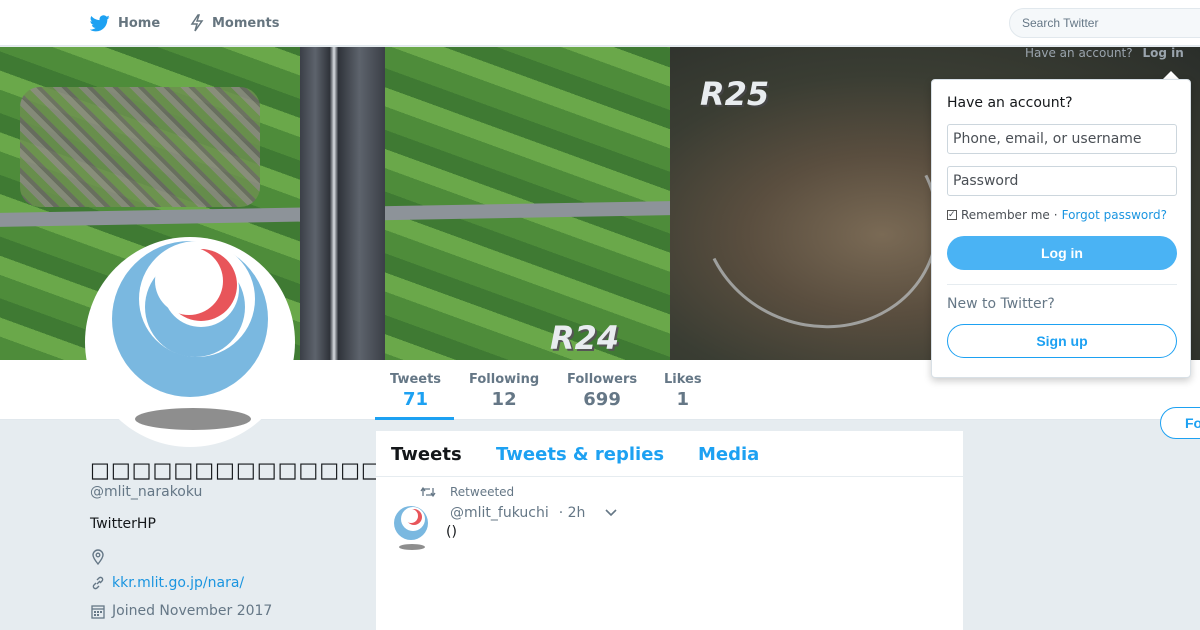  Describe the element at coordinates (236, 470) in the screenshot. I see `profile-name: □□□□□□□□□□□□□□` at that location.